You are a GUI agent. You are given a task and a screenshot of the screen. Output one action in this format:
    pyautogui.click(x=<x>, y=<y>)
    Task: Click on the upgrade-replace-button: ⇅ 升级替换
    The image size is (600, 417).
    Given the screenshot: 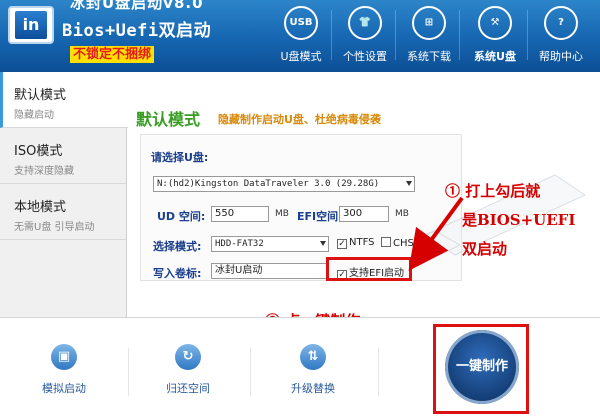 What is the action you would take?
    pyautogui.click(x=313, y=370)
    